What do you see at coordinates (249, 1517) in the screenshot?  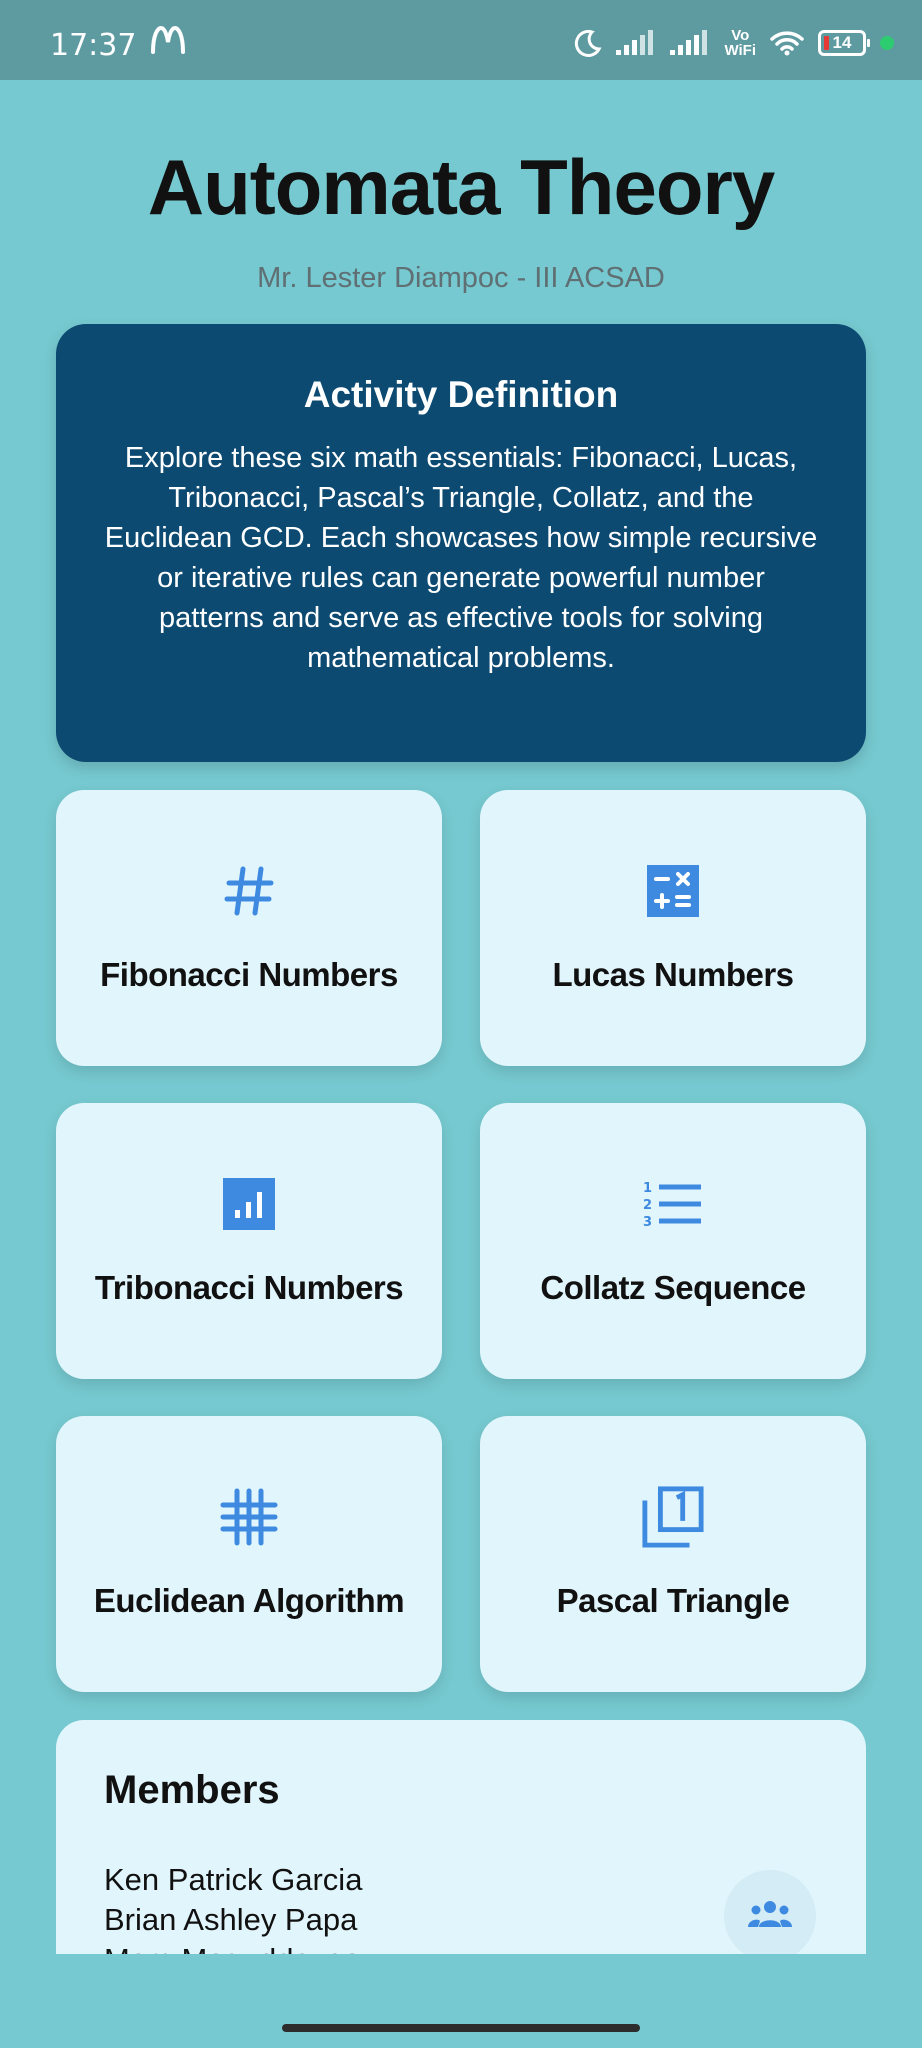 I see `grid-icon` at bounding box center [249, 1517].